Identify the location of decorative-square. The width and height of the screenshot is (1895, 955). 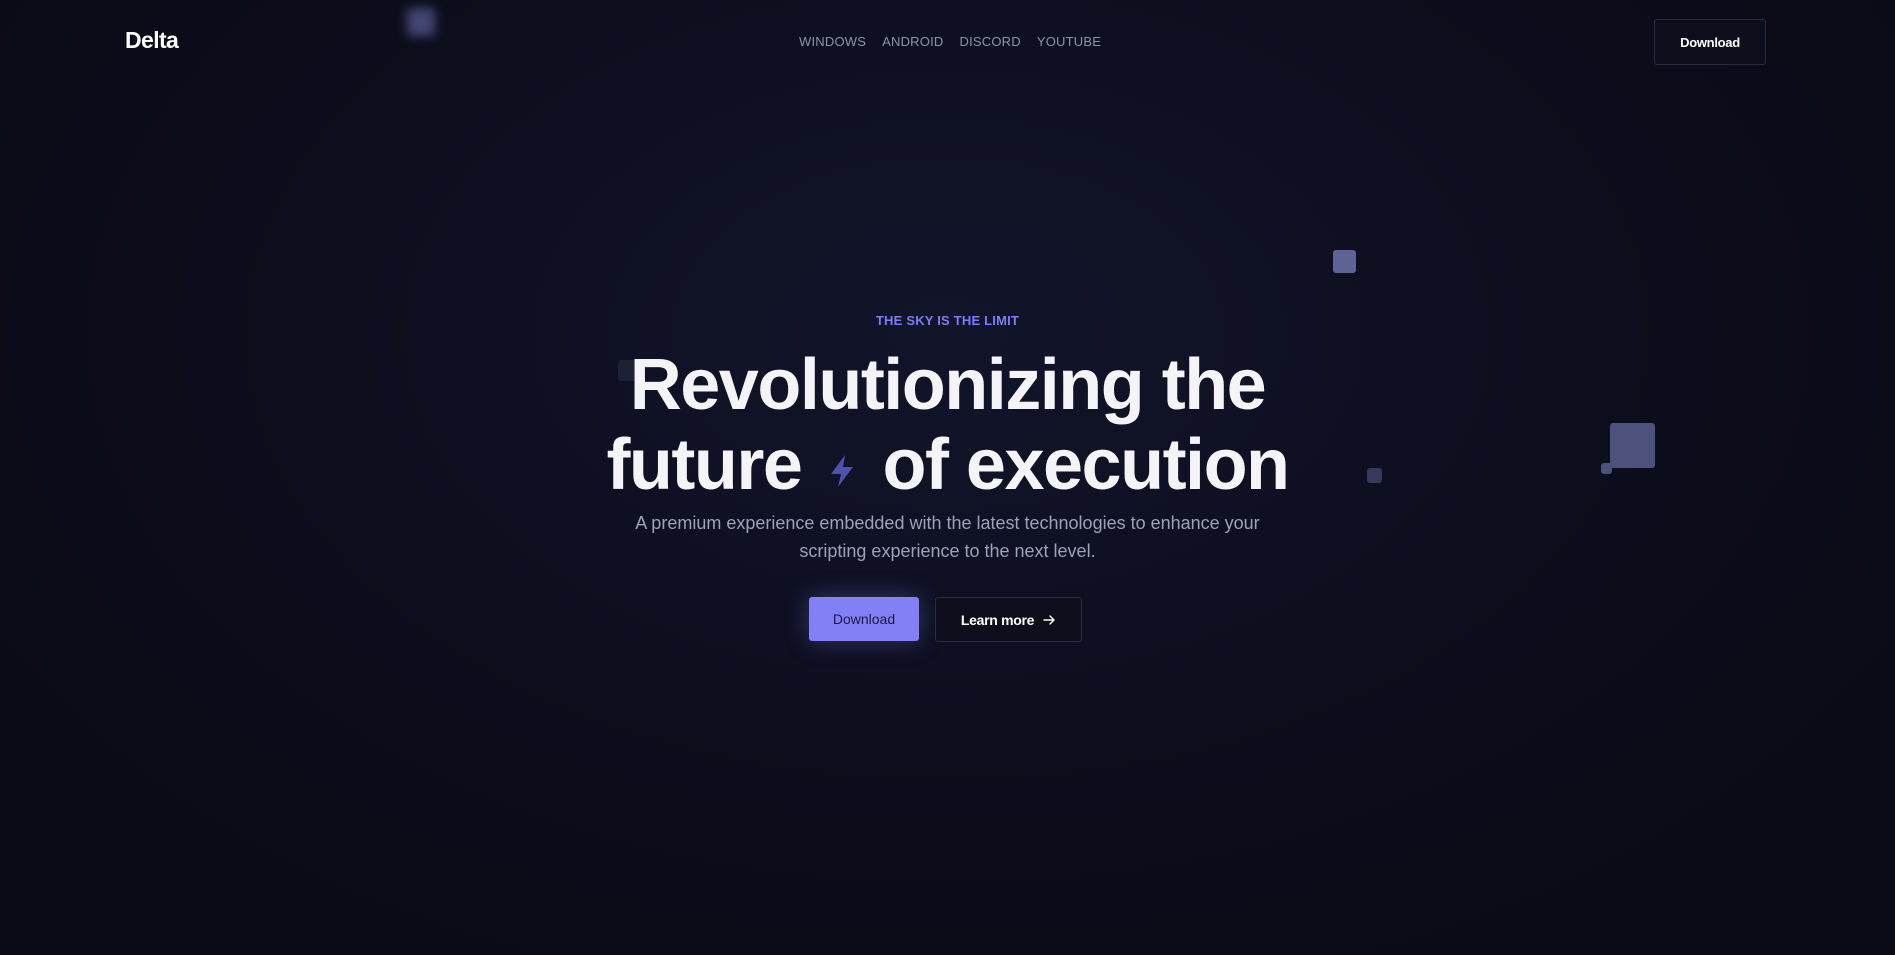
(1344, 261).